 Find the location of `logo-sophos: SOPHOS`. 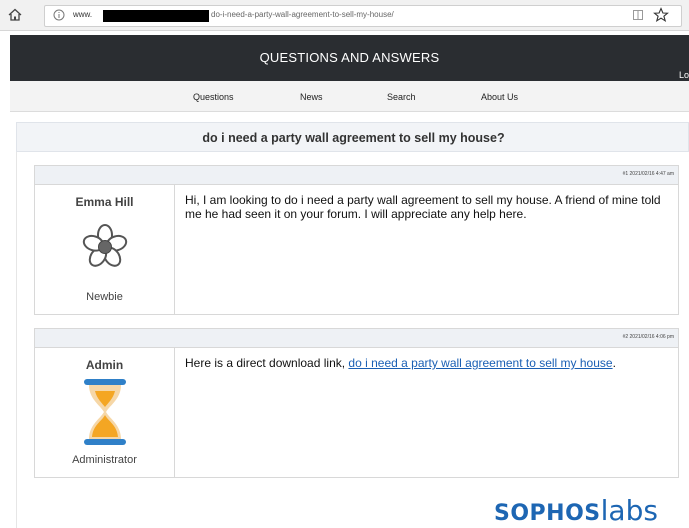

logo-sophos: SOPHOS is located at coordinates (547, 513).